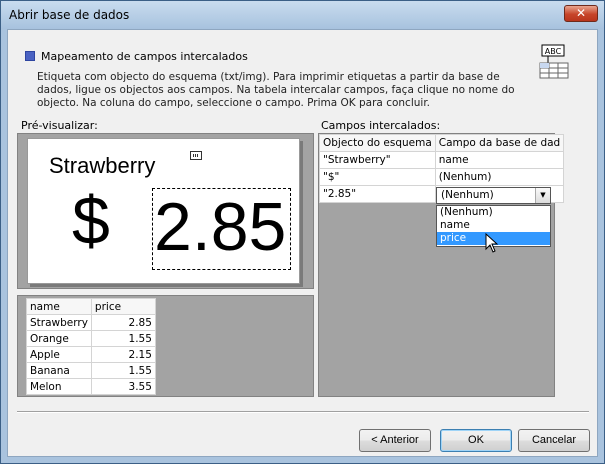 The height and width of the screenshot is (464, 605). I want to click on column-header-db-field: Campo da base de dad, so click(499, 143).